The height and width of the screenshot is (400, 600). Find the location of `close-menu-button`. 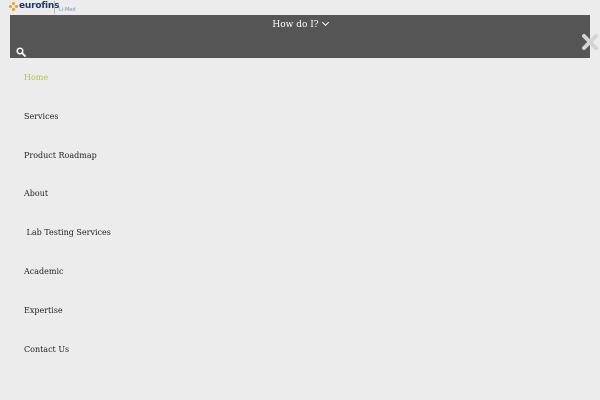

close-menu-button is located at coordinates (590, 42).